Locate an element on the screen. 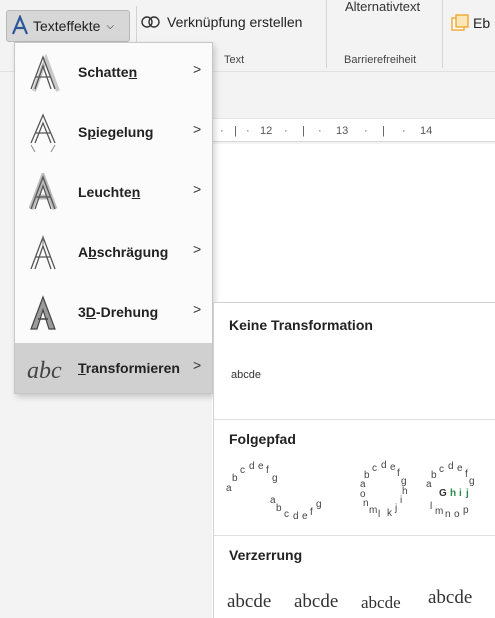 Image resolution: width=495 pixels, height=618 pixels. menu-item-label: Transformieren is located at coordinates (129, 368).